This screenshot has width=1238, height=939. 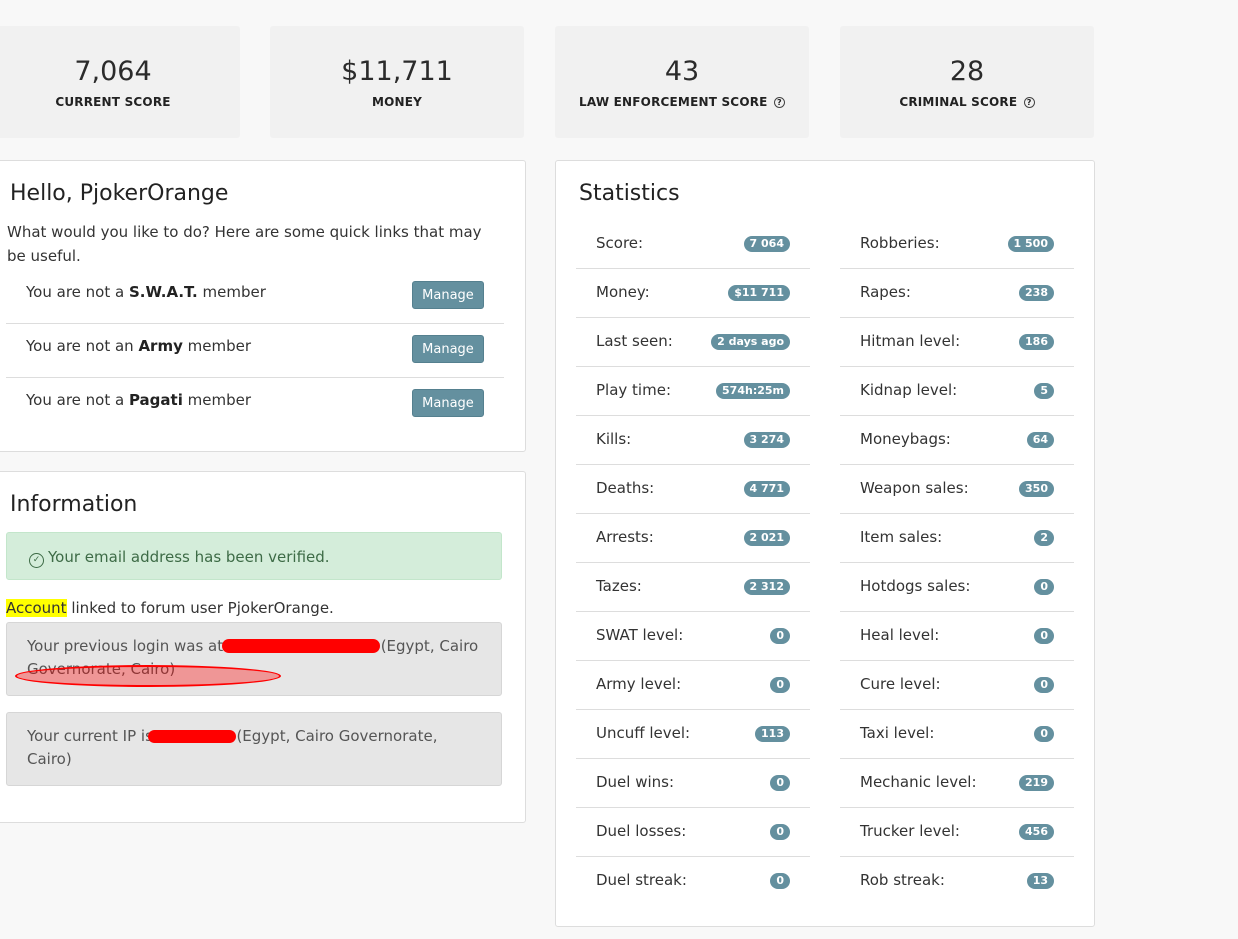 I want to click on current-score-card: 7,064 CURRENT SCORE, so click(x=120, y=82).